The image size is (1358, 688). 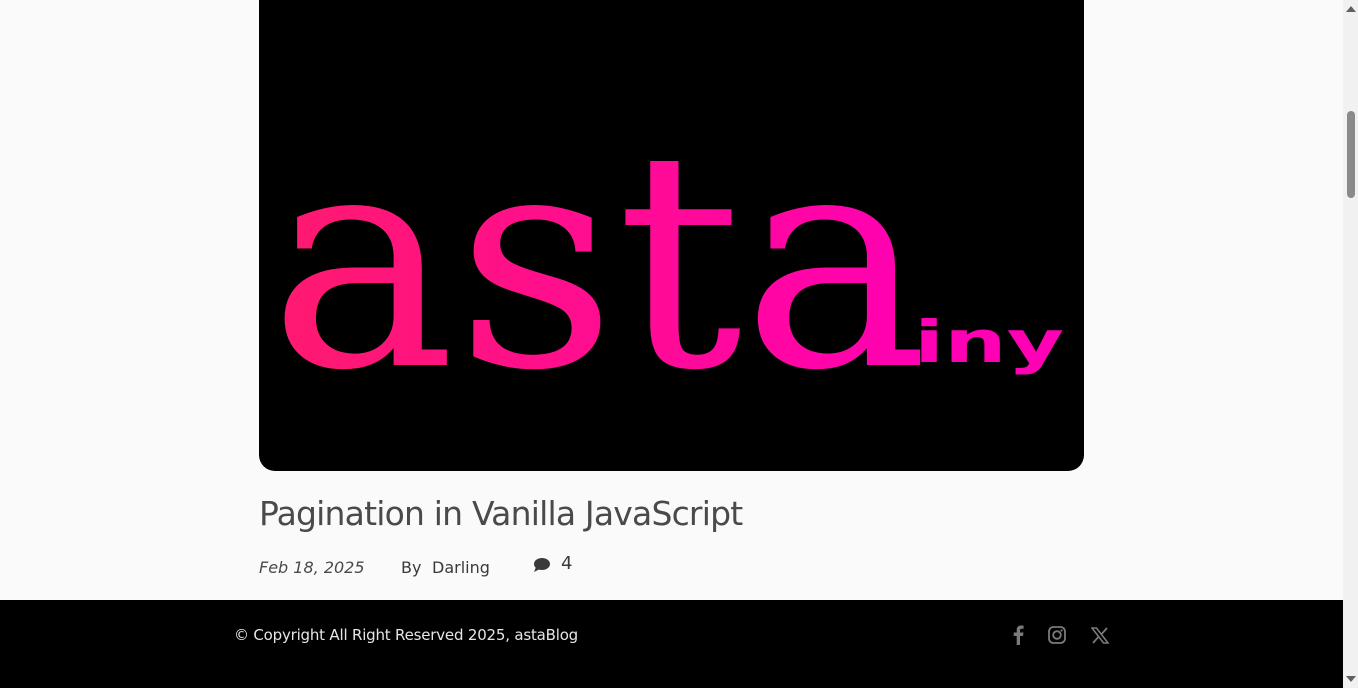 I want to click on scroll-thumb, so click(x=1351, y=154).